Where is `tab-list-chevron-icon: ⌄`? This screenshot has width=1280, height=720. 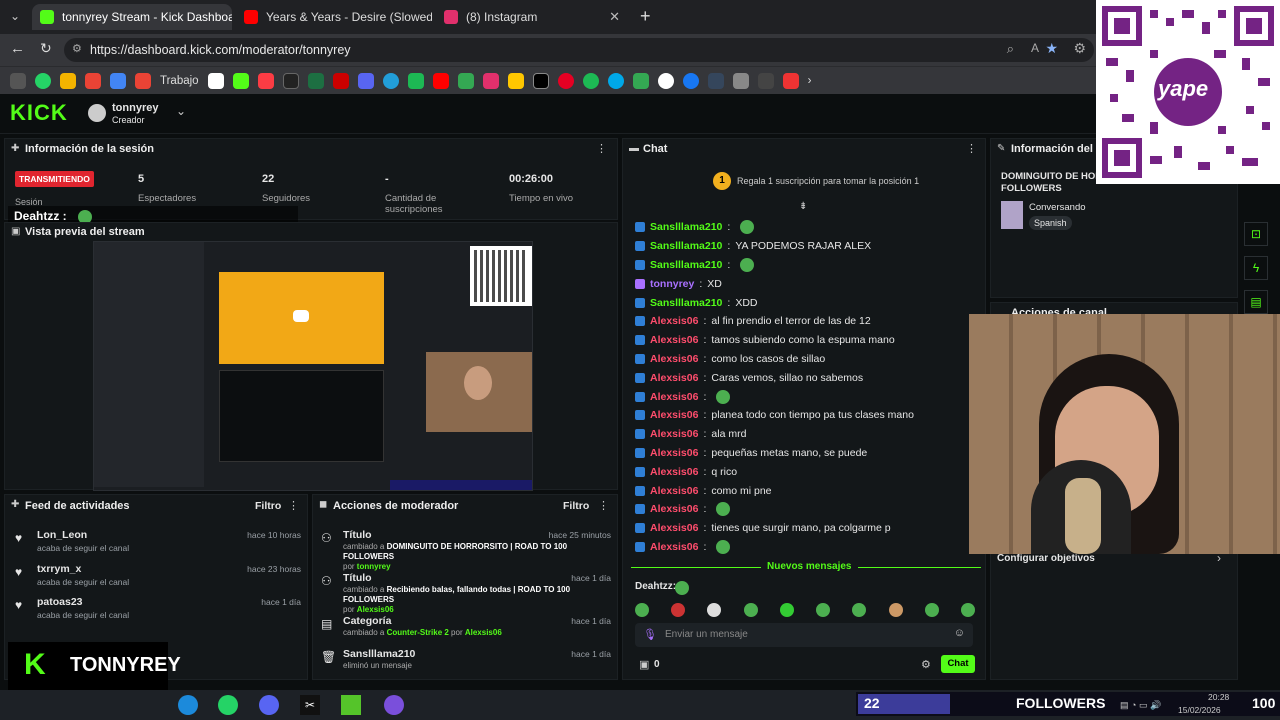 tab-list-chevron-icon: ⌄ is located at coordinates (15, 16).